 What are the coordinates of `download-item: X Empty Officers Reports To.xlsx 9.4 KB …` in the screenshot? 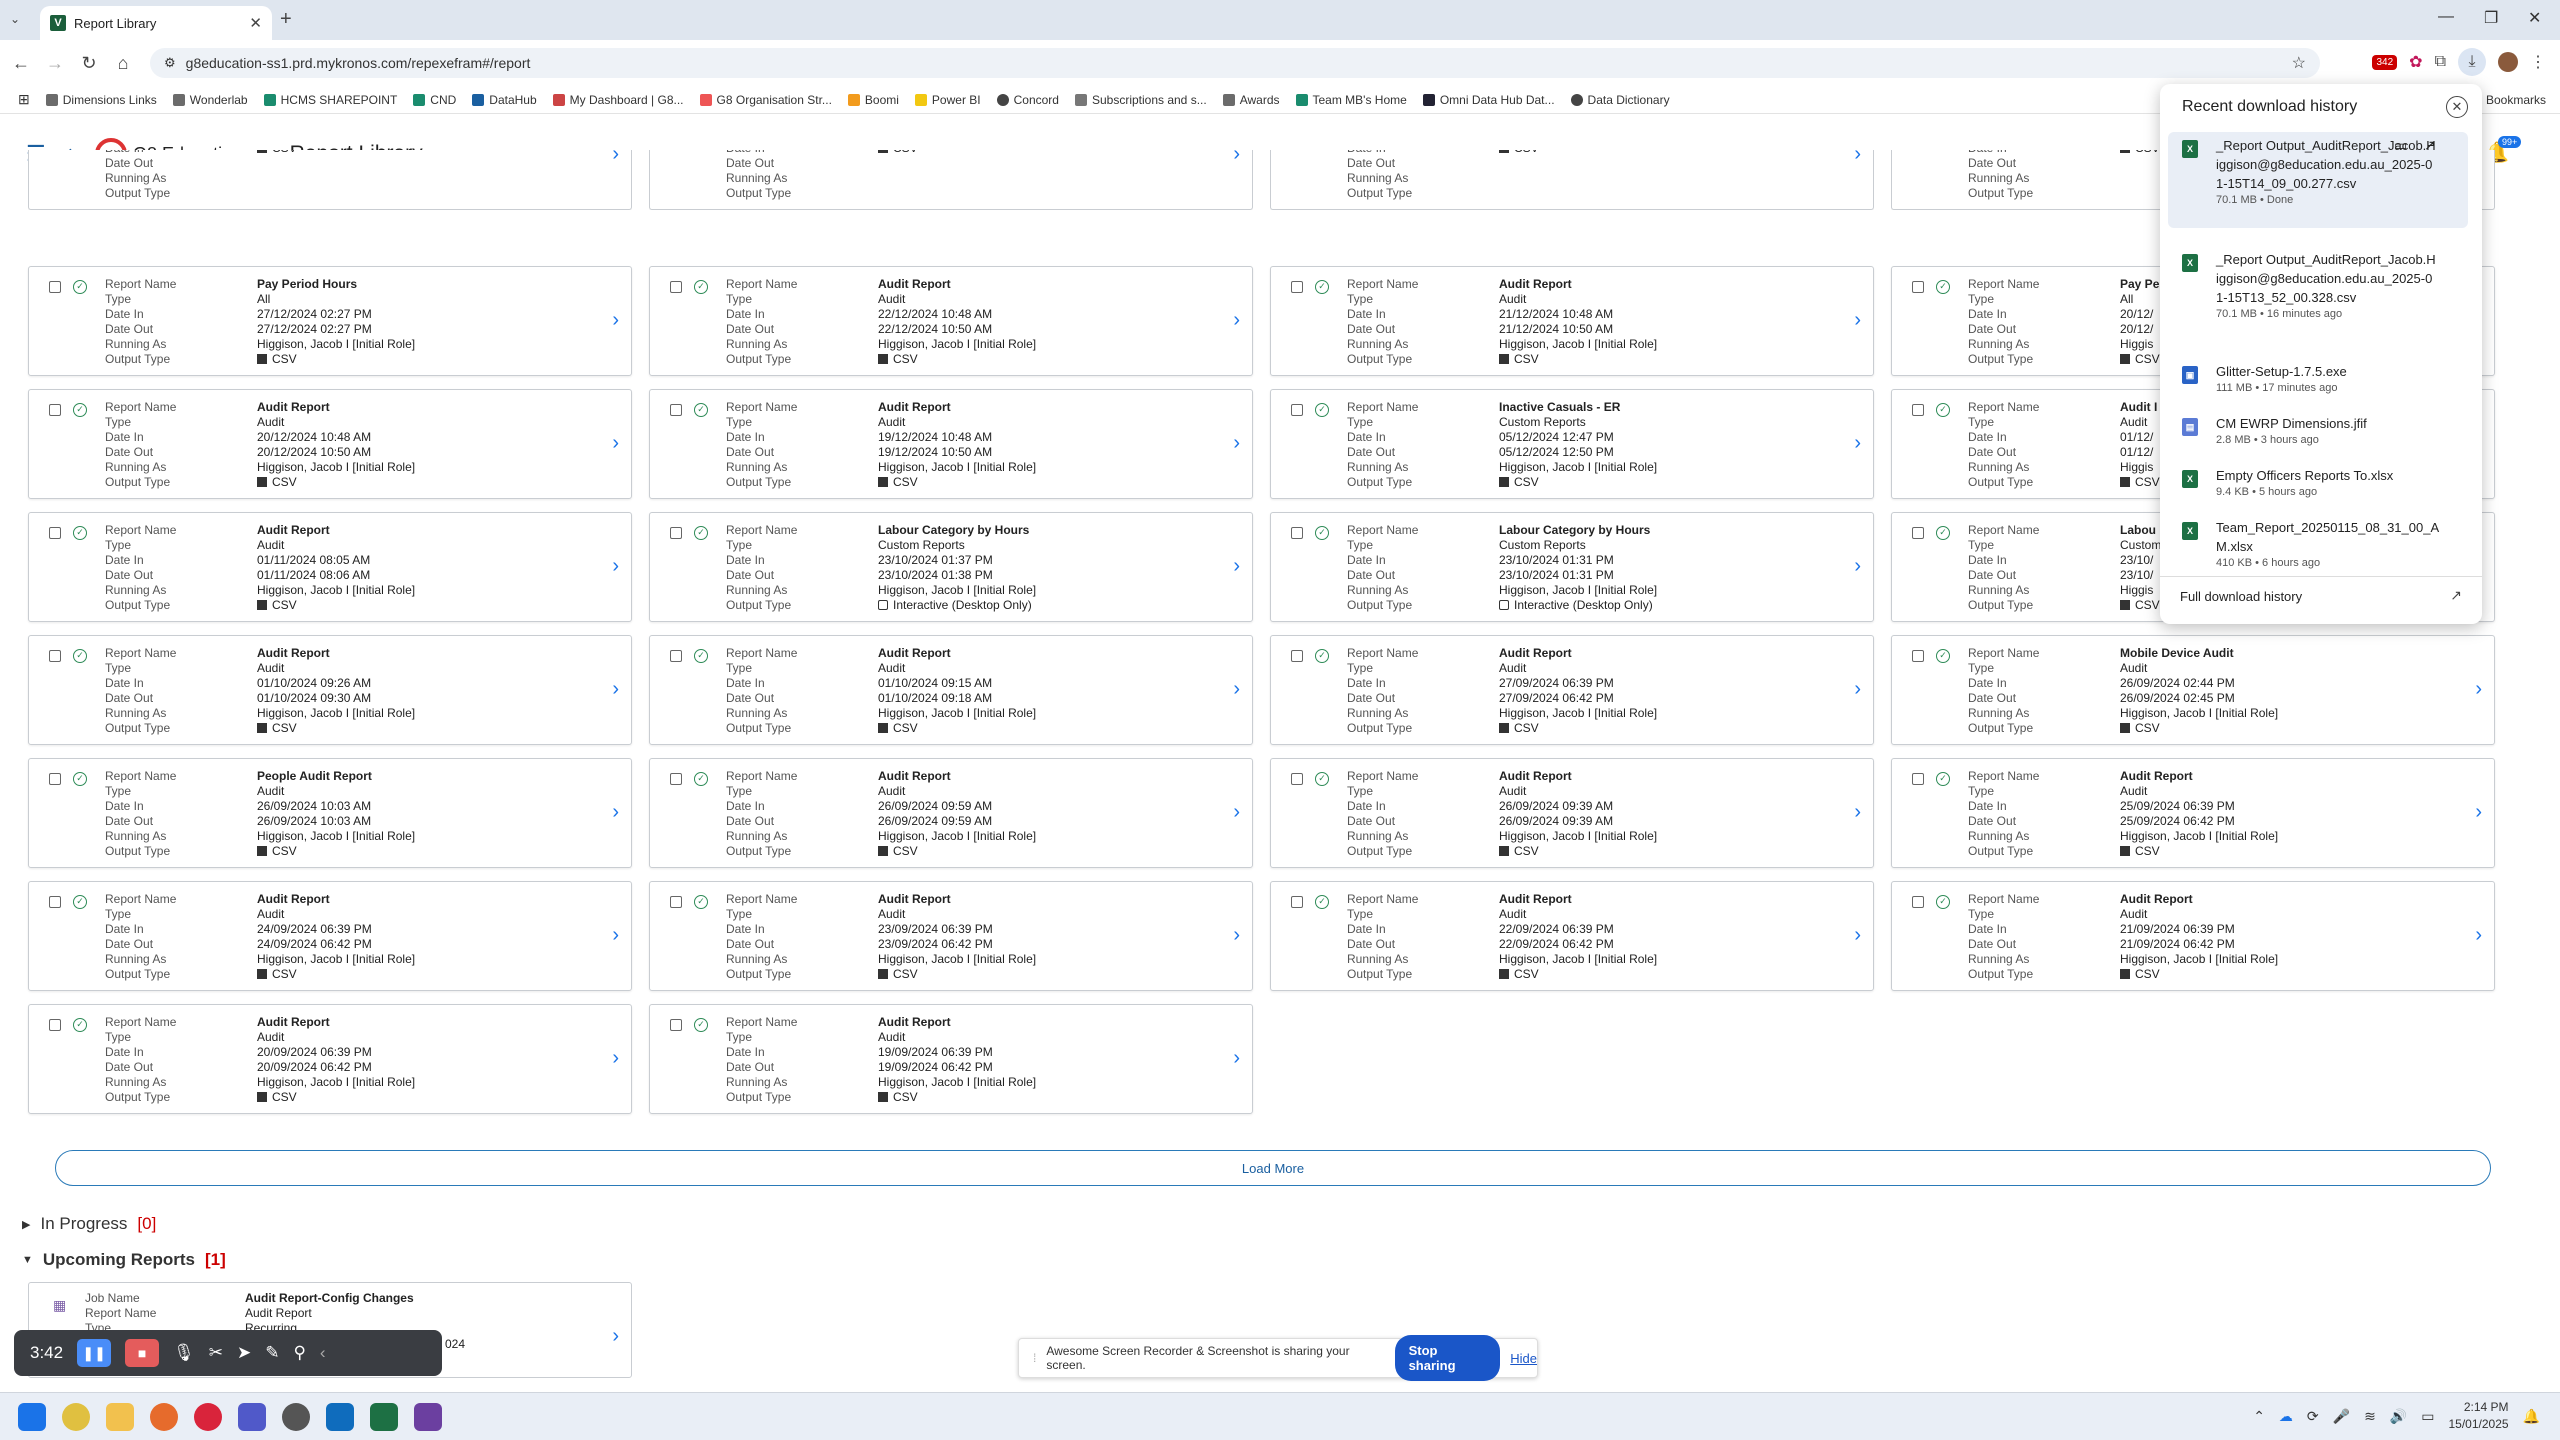 It's located at (2315, 482).